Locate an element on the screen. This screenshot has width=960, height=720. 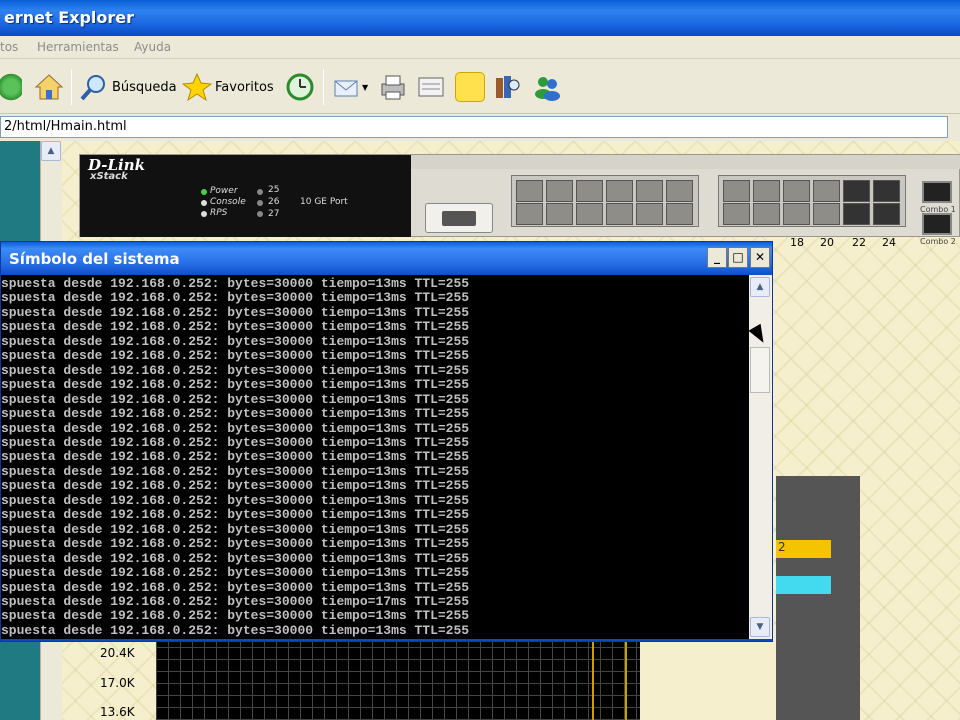
status-bar-cyan is located at coordinates (803, 585).